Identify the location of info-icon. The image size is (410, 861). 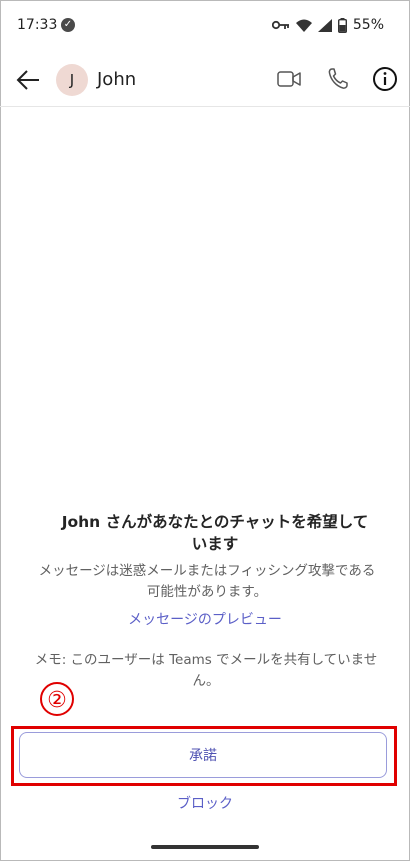
(385, 79).